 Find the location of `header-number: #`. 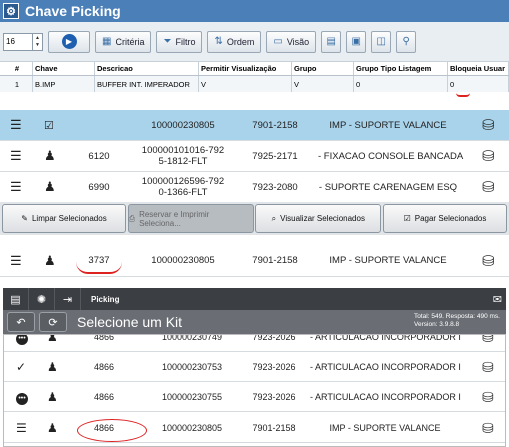

header-number: # is located at coordinates (16, 68).